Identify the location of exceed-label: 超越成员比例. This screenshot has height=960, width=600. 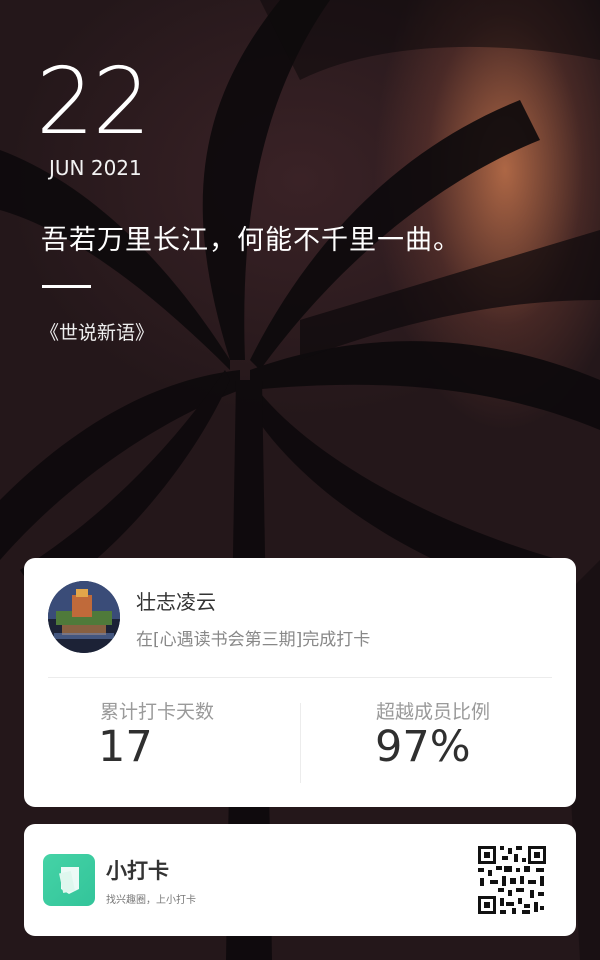
(433, 712).